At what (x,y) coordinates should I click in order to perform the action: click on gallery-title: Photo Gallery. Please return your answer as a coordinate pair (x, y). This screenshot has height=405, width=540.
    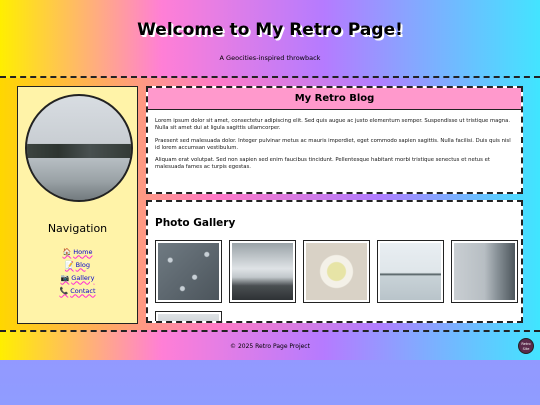
    Looking at the image, I should click on (195, 223).